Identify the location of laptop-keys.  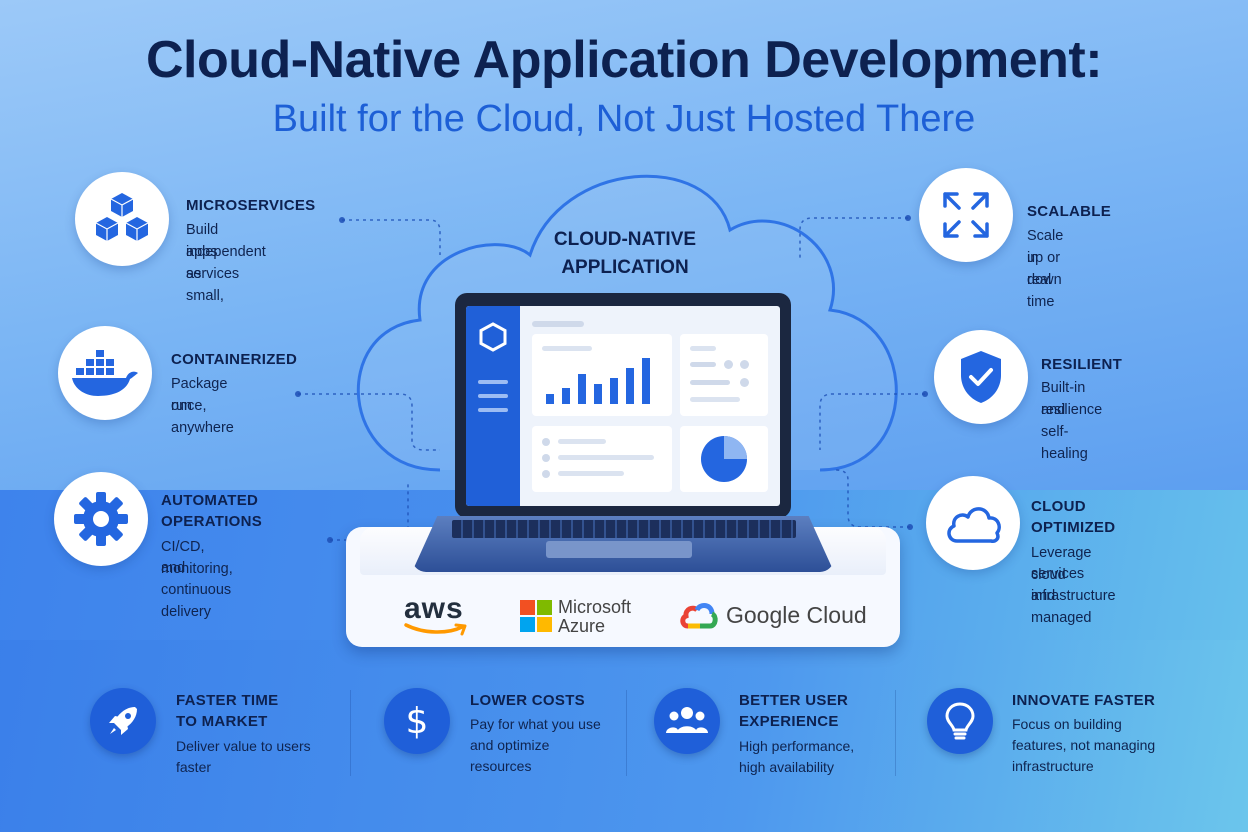
(624, 529).